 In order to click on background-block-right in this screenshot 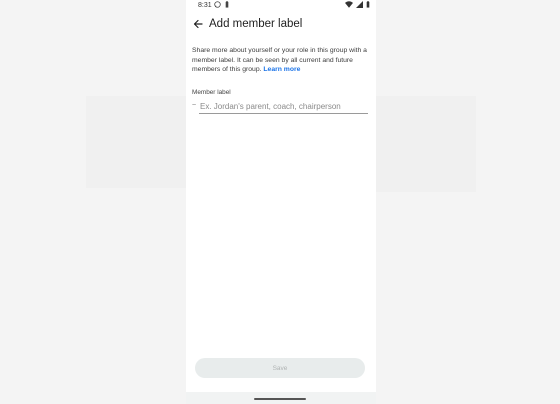, I will do `click(426, 144)`.